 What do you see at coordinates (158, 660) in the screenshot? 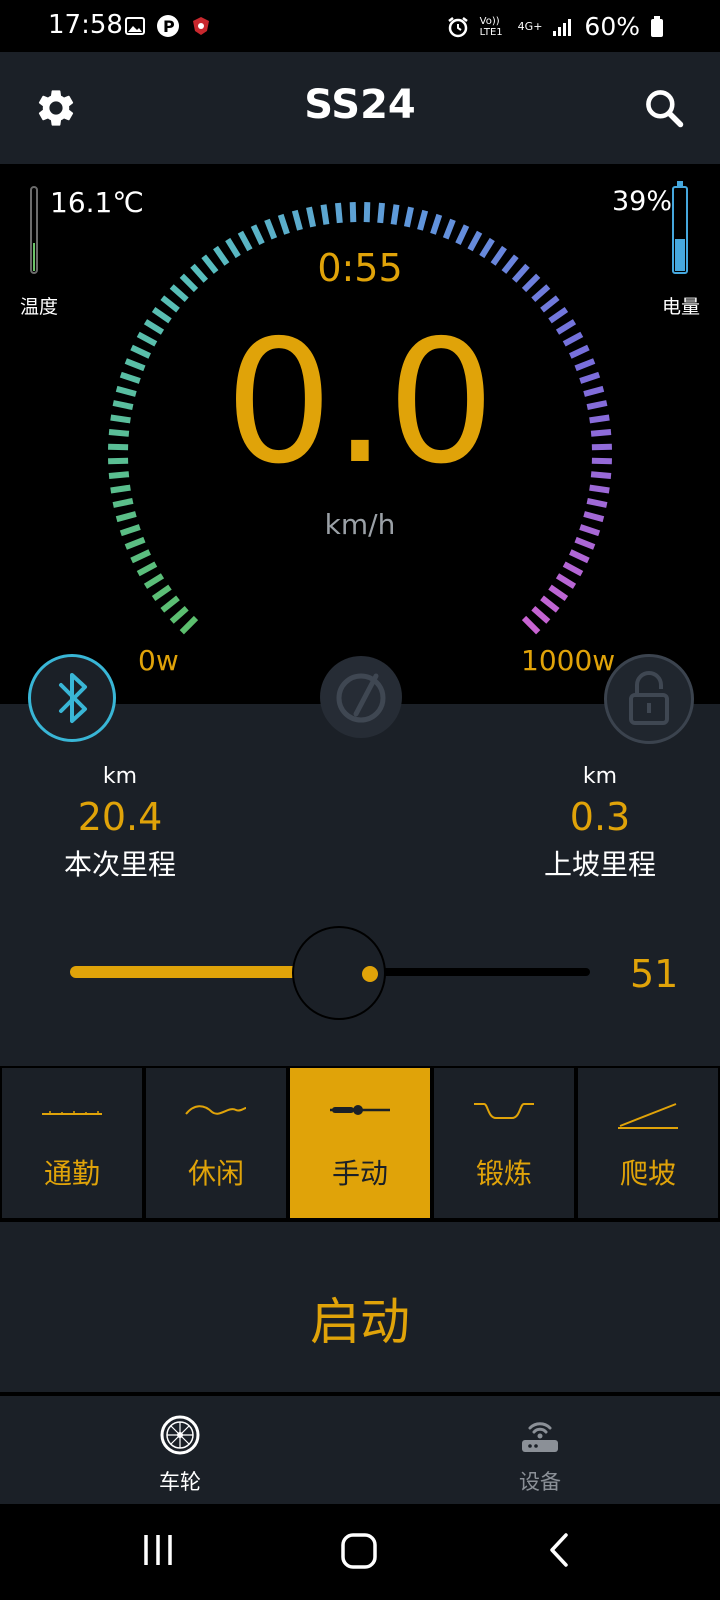
I see `power-min-label: 0w` at bounding box center [158, 660].